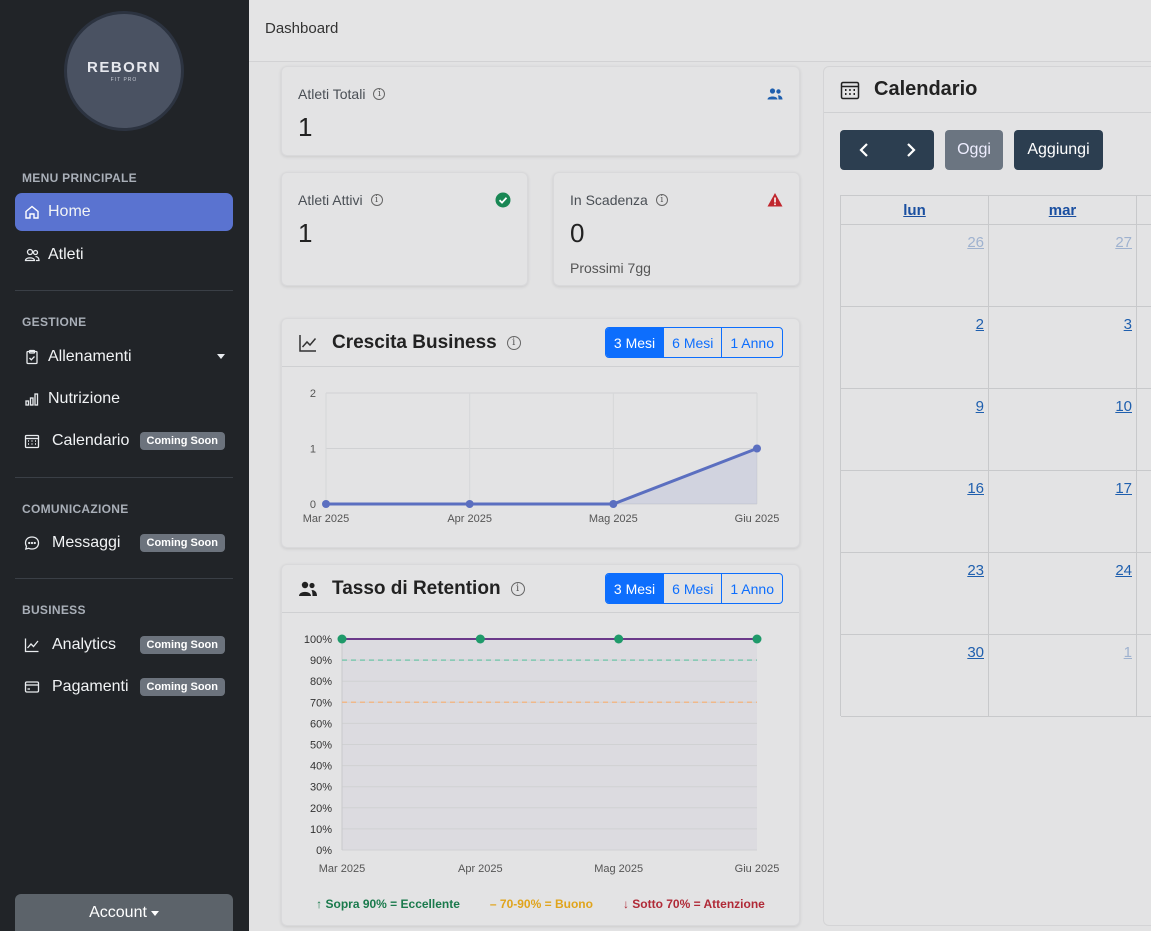 The width and height of the screenshot is (1151, 931). I want to click on calendar-day-cell: 27, so click(1063, 266).